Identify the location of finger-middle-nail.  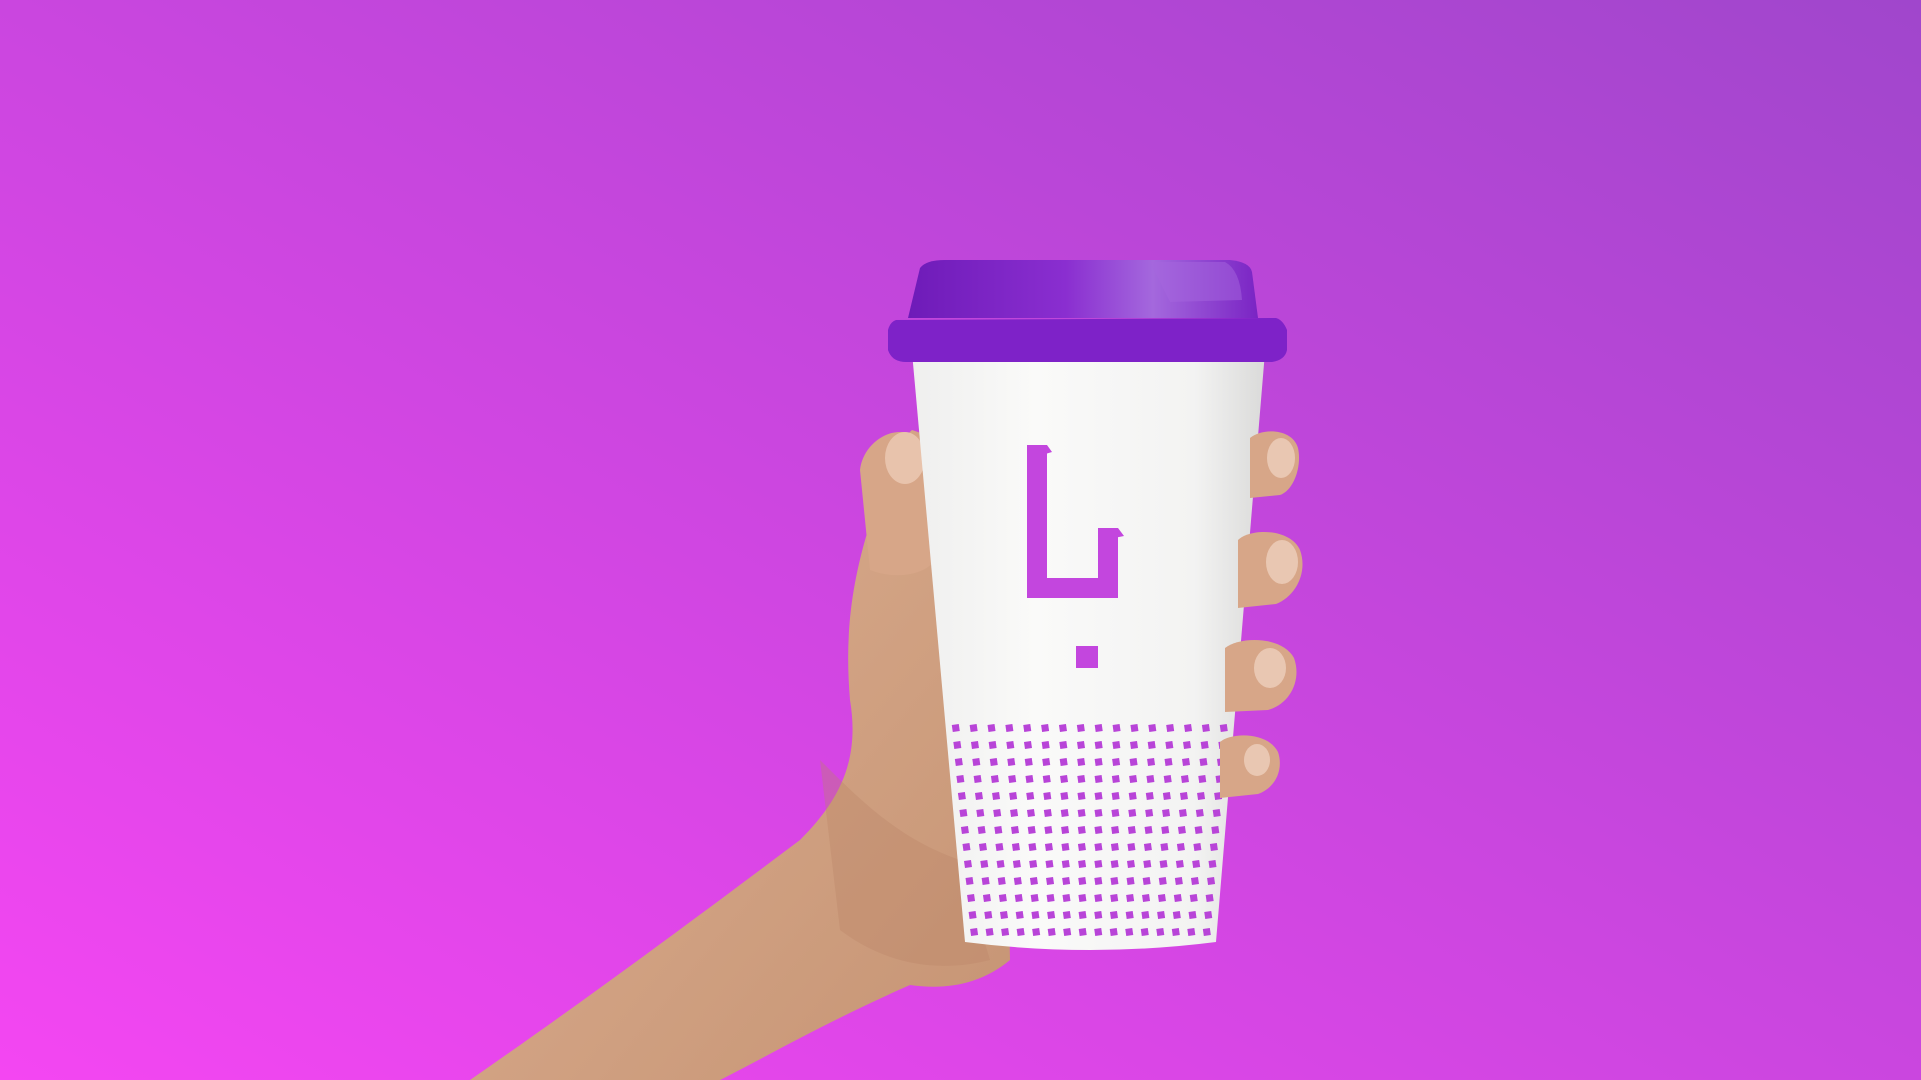
(1282, 562).